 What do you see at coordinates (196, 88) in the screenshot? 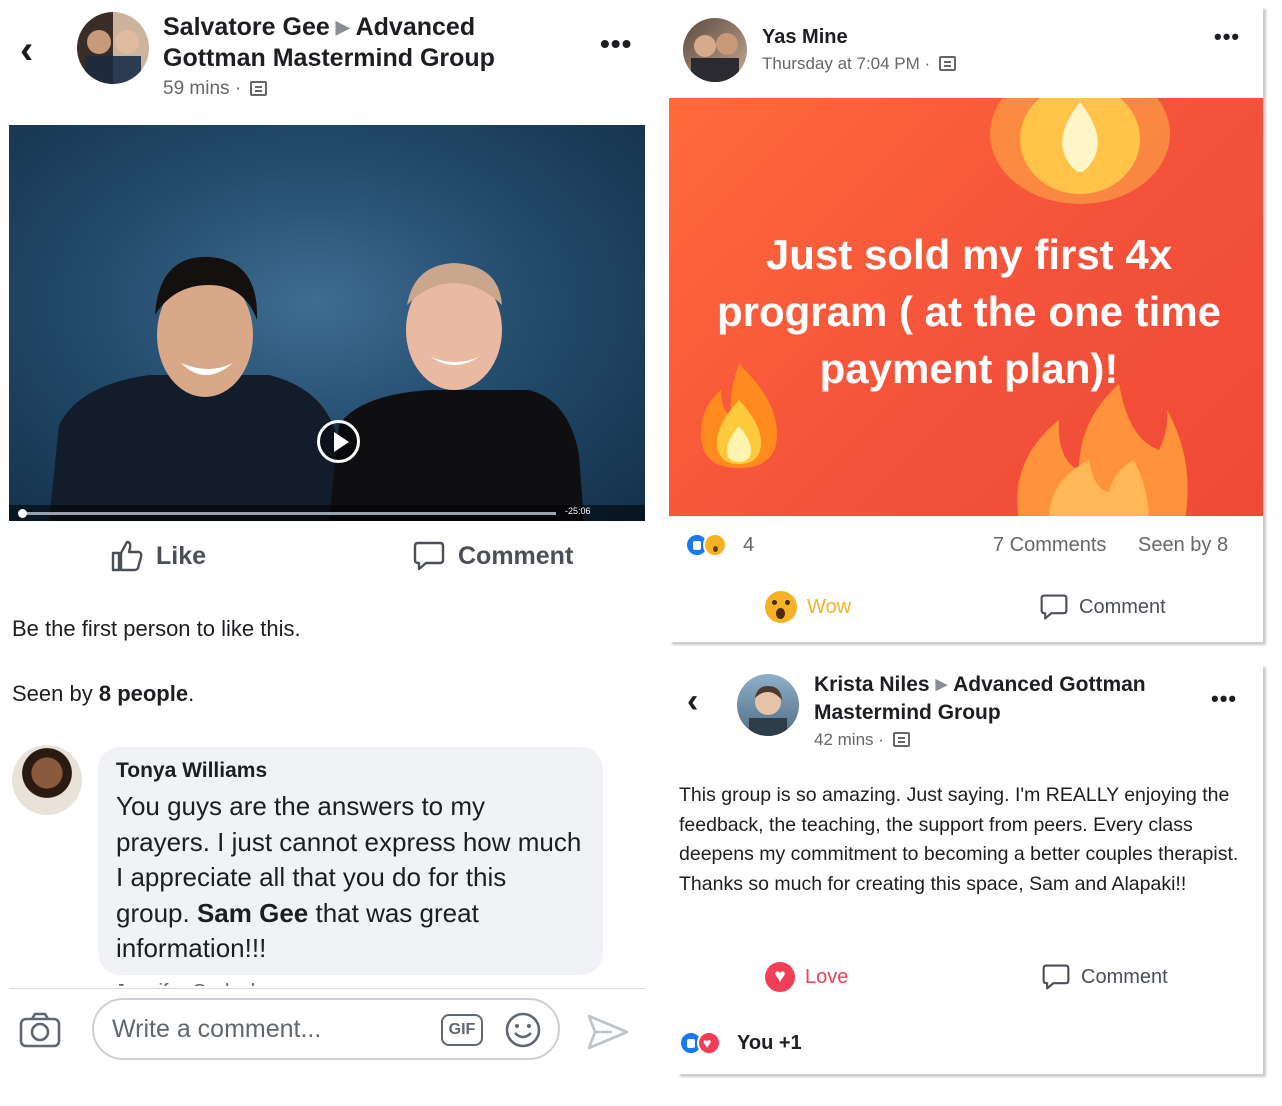
I see `post-time: 59 mins` at bounding box center [196, 88].